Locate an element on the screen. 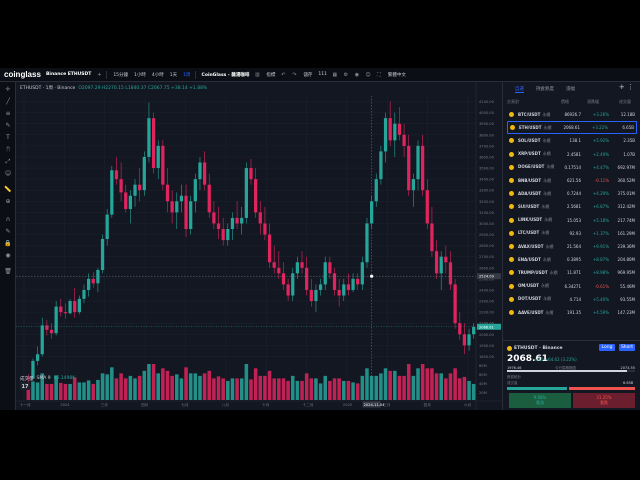 This screenshot has height=480, width=640. smile-icon: ☺ is located at coordinates (8, 174).